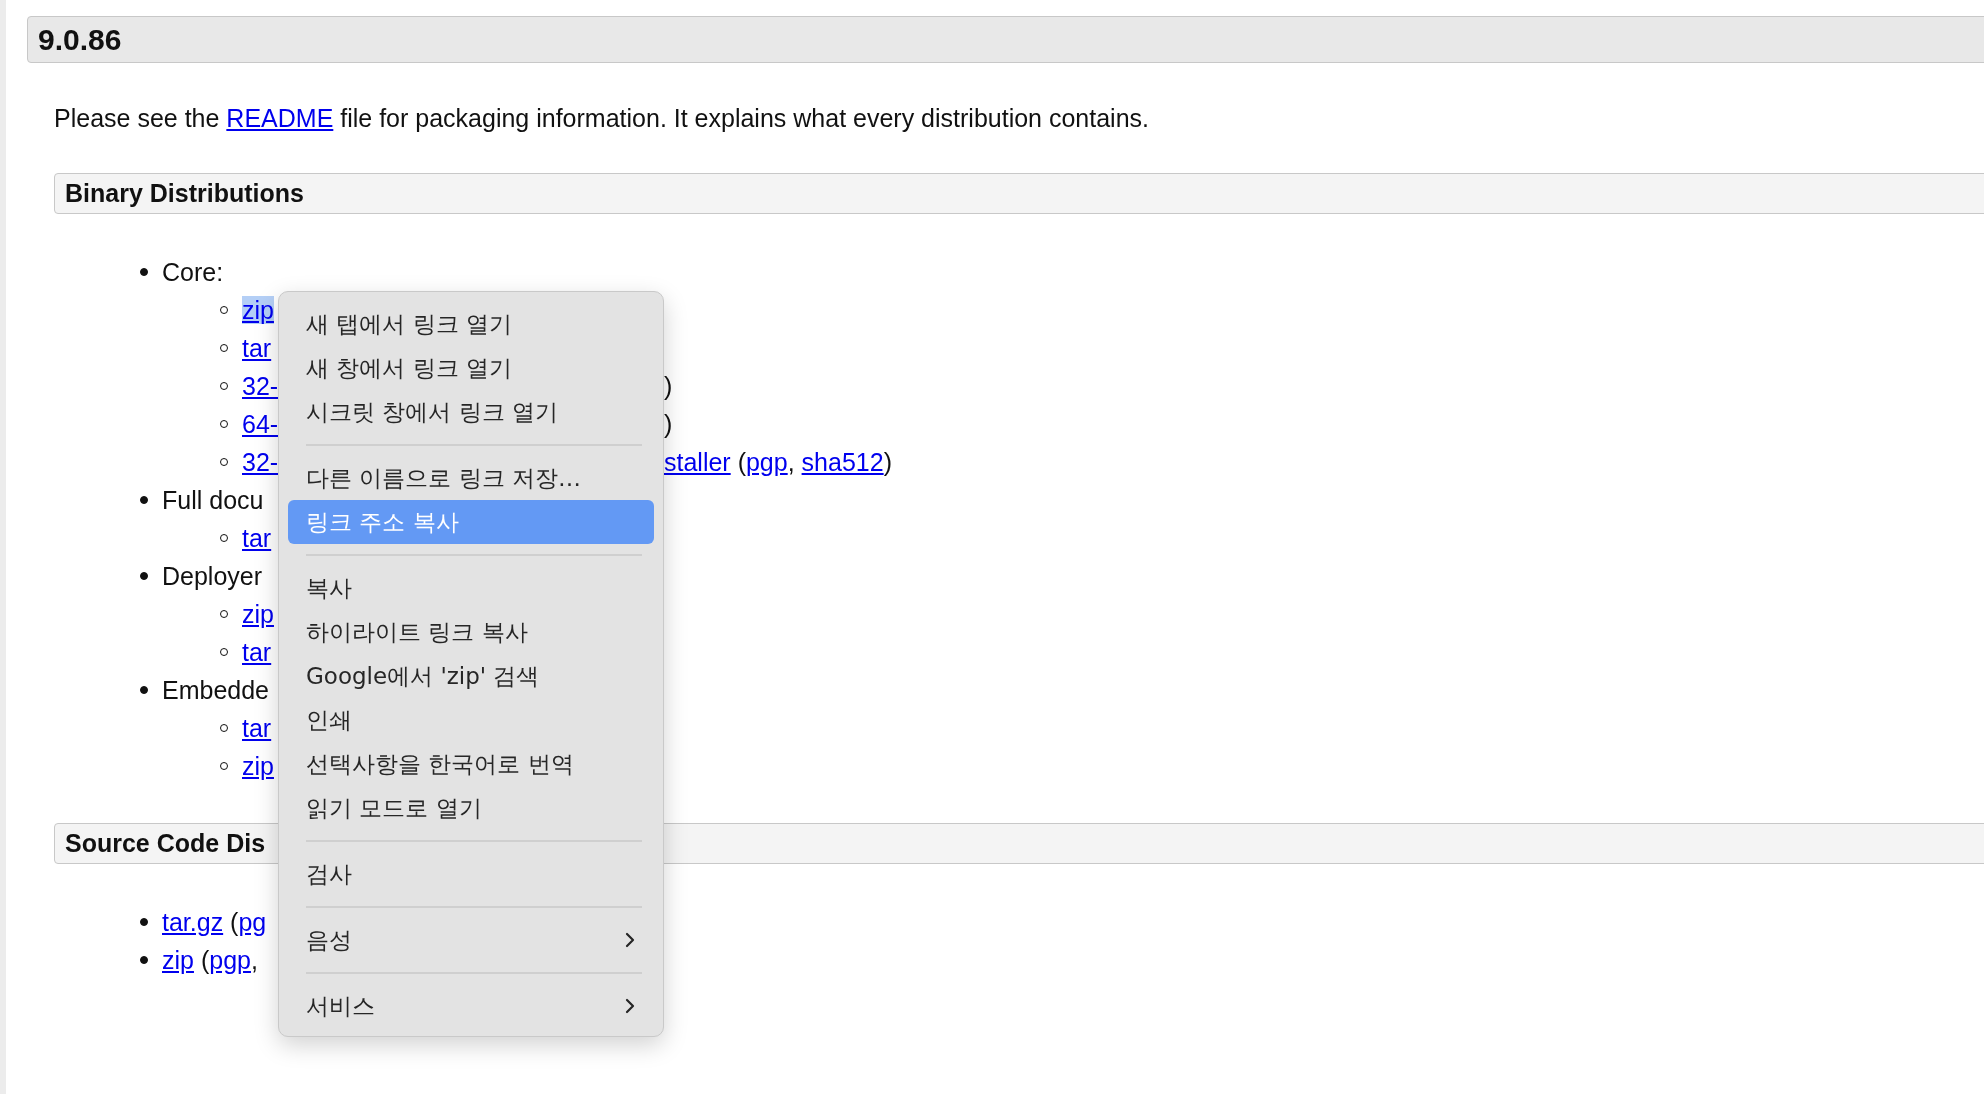 This screenshot has height=1094, width=1984. I want to click on menu-item: 시크릿 창에서 링크 열기, so click(471, 412).